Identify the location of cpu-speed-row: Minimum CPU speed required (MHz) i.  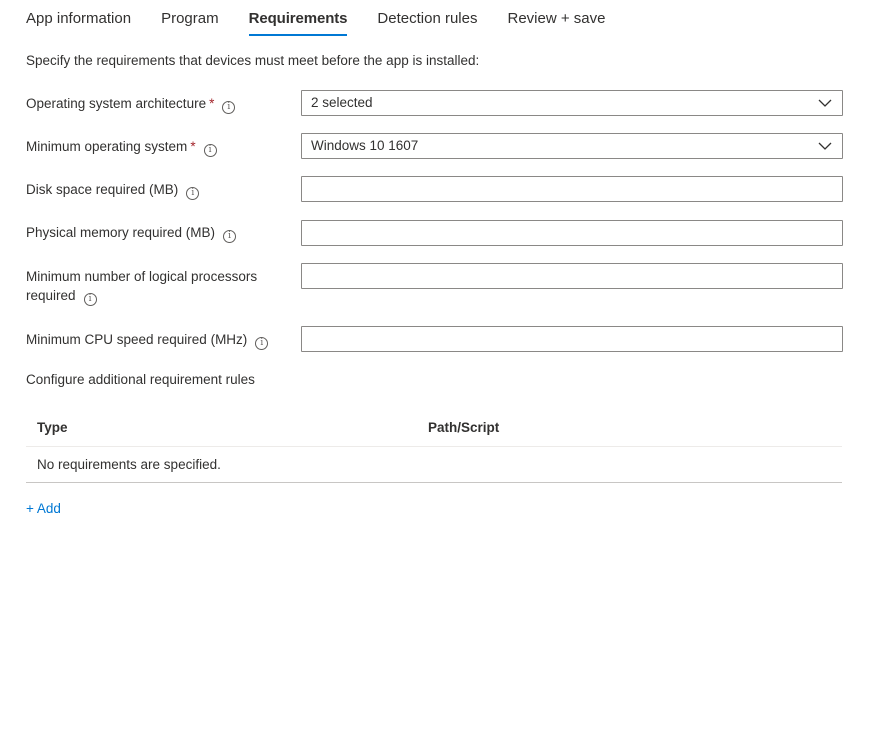
(434, 339).